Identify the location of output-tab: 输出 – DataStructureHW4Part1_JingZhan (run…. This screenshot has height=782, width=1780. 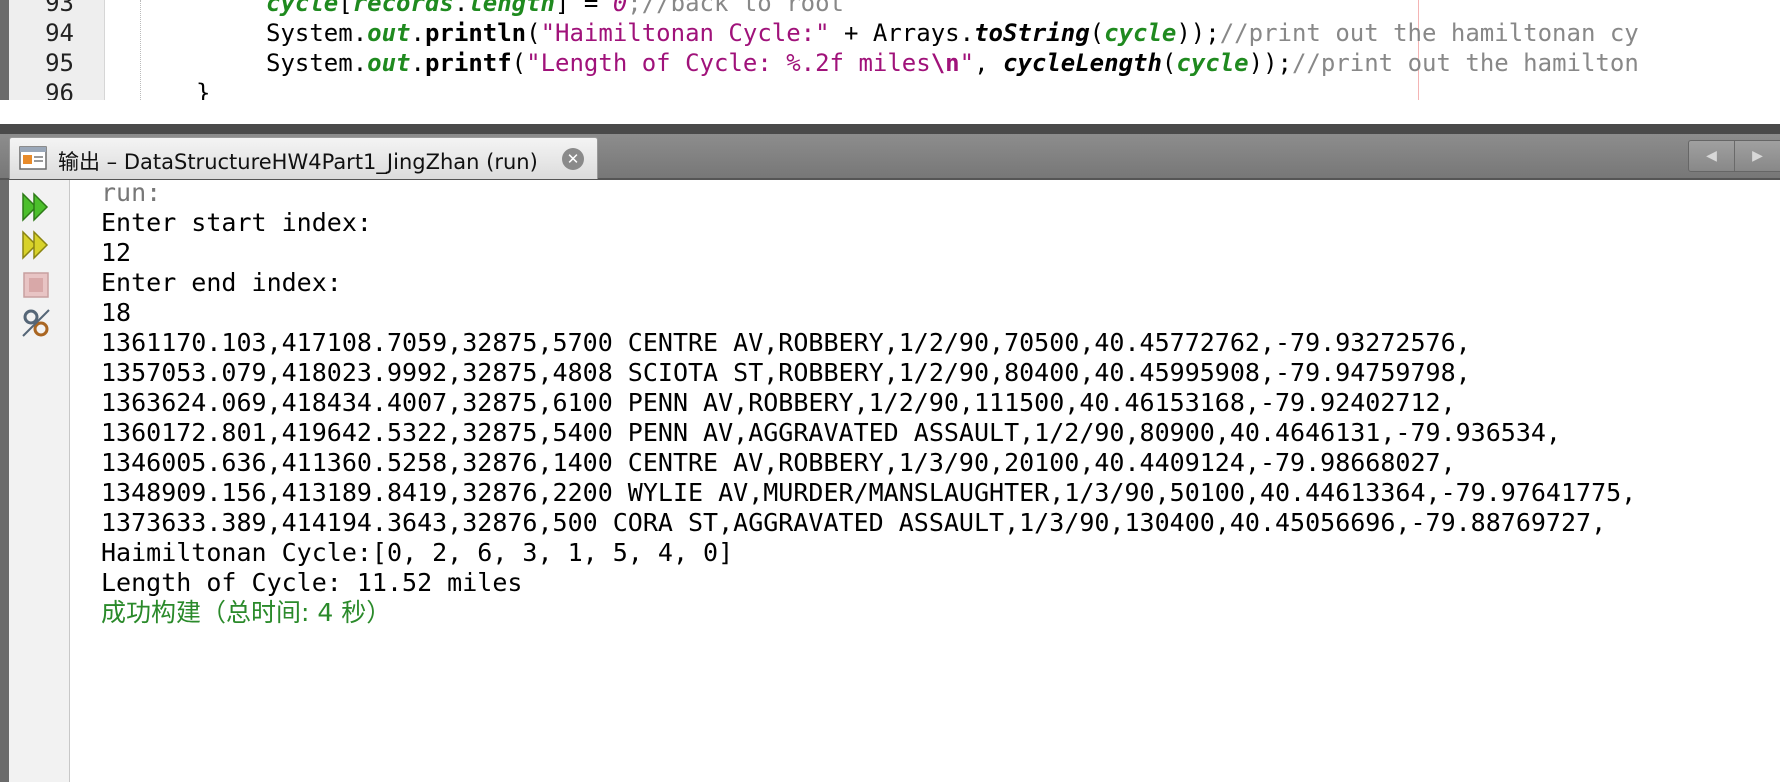
(303, 158).